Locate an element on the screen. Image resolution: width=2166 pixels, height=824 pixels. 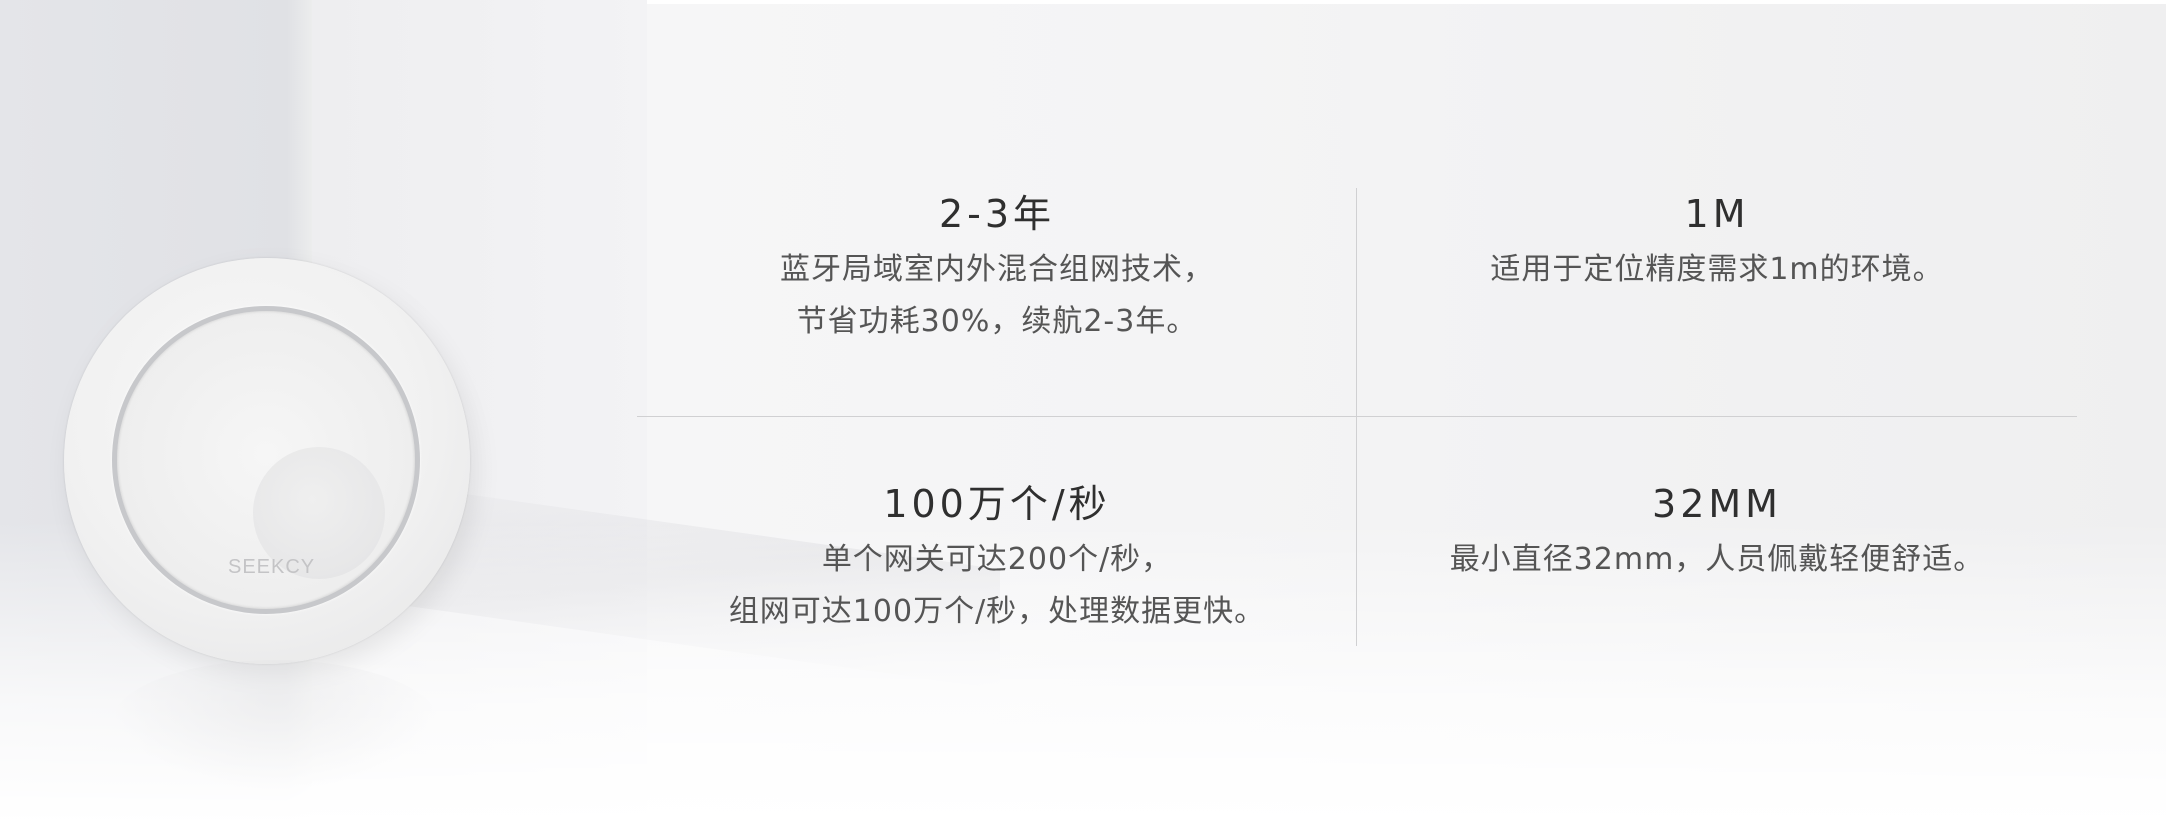
feature-description: 最小直径32mm，人员佩戴轻便舒适。 is located at coordinates (1717, 560).